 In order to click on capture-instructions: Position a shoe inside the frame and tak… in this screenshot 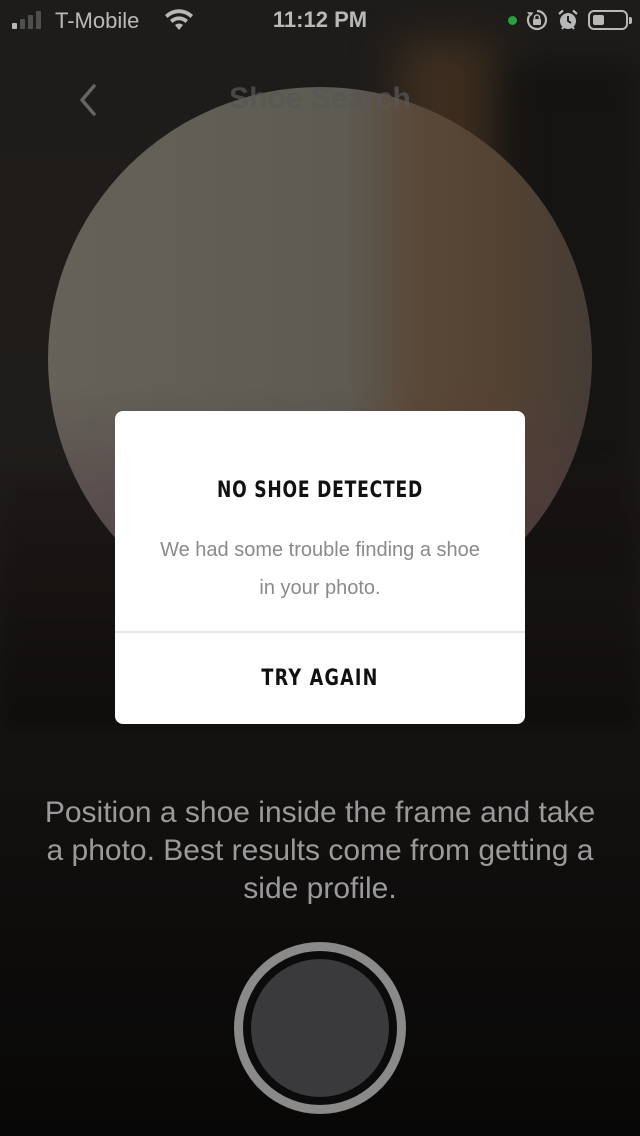, I will do `click(320, 850)`.